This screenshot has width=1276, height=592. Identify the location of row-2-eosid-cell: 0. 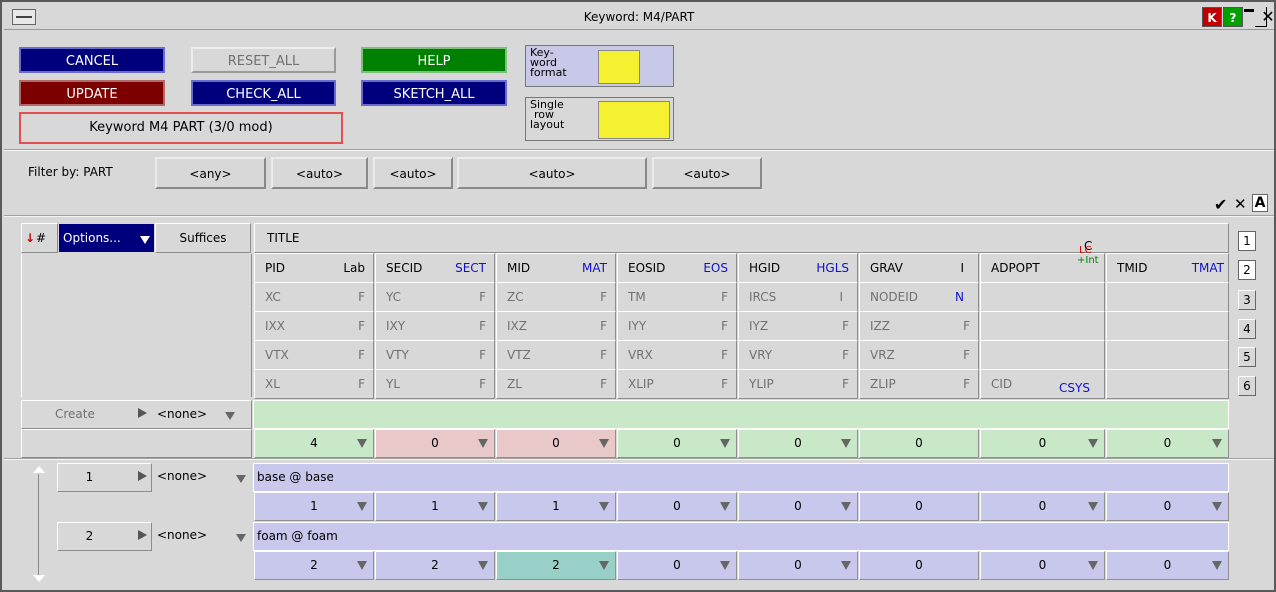
(677, 565).